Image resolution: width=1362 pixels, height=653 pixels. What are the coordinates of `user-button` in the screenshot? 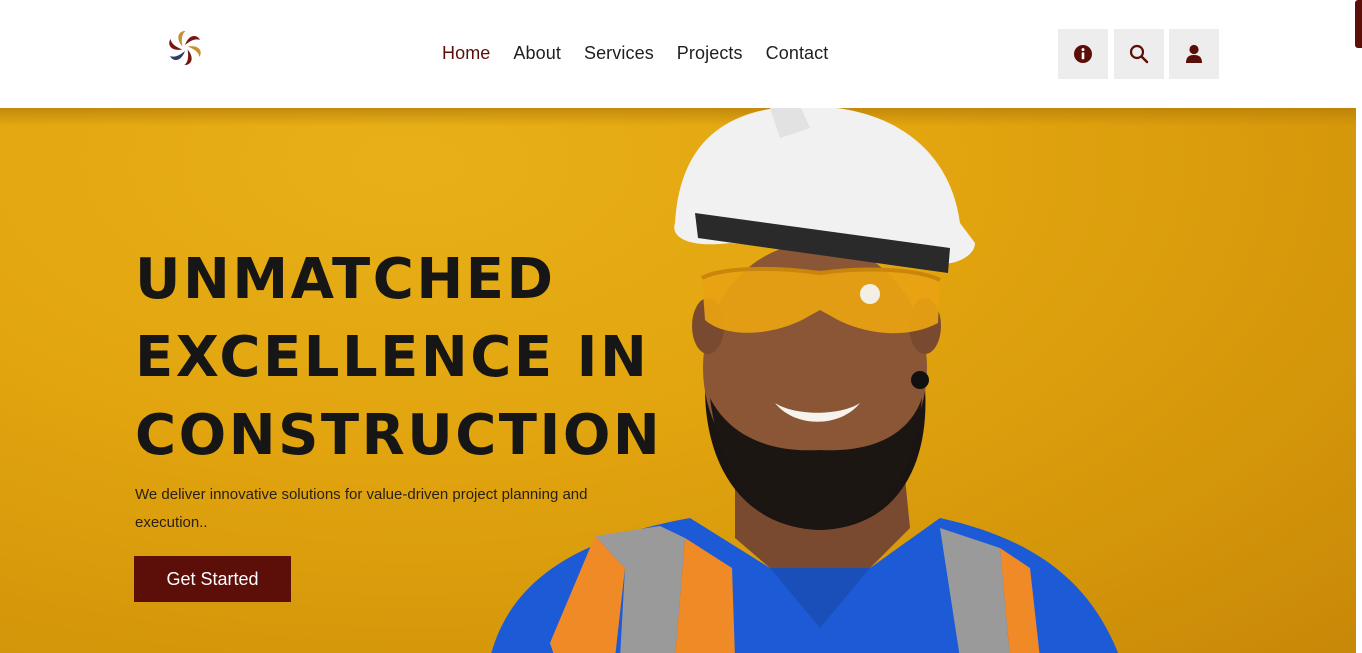 It's located at (1194, 54).